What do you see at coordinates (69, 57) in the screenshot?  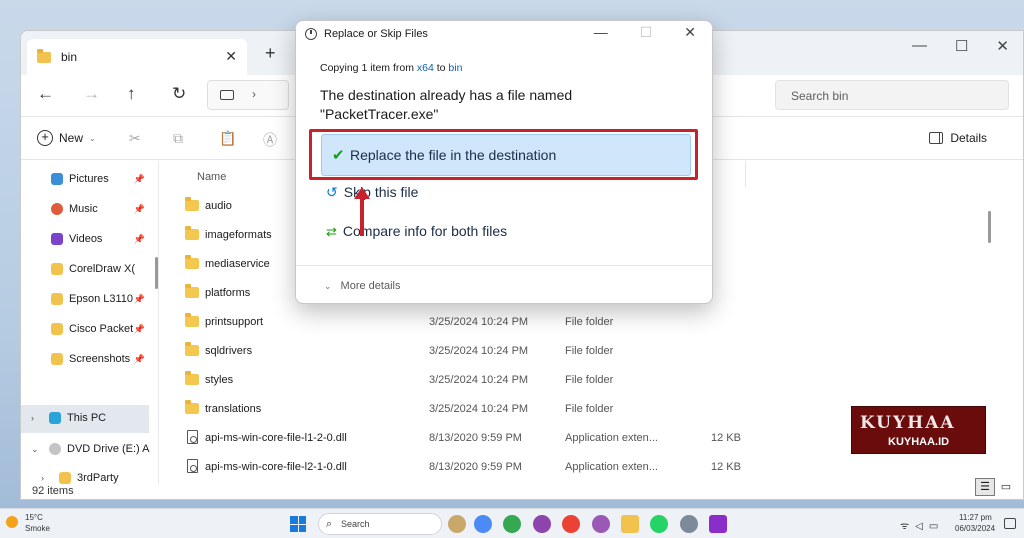 I see `tab-label: bin` at bounding box center [69, 57].